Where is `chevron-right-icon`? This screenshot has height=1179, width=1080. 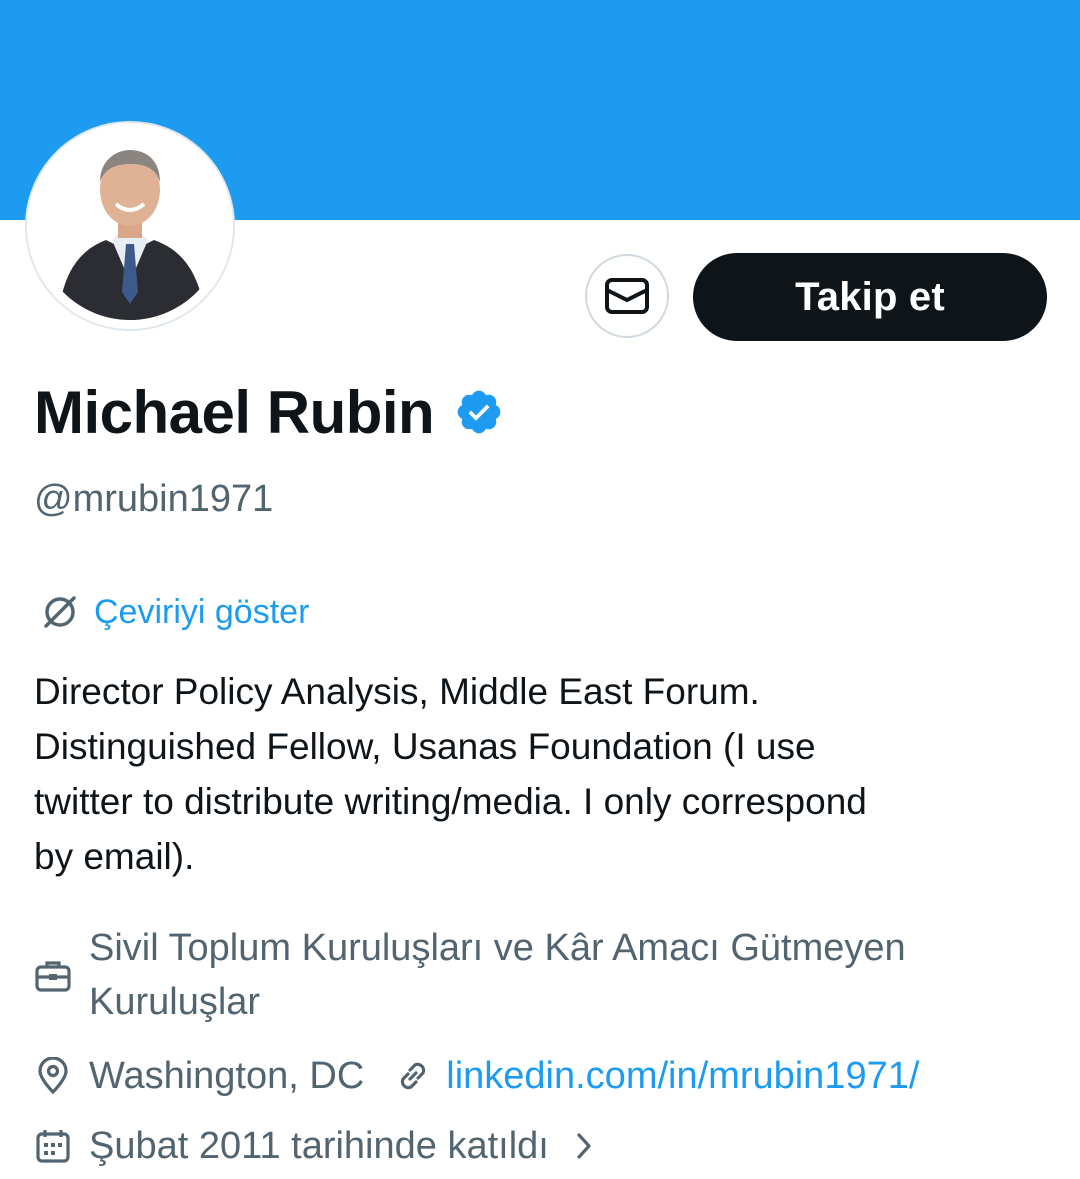 chevron-right-icon is located at coordinates (584, 1146).